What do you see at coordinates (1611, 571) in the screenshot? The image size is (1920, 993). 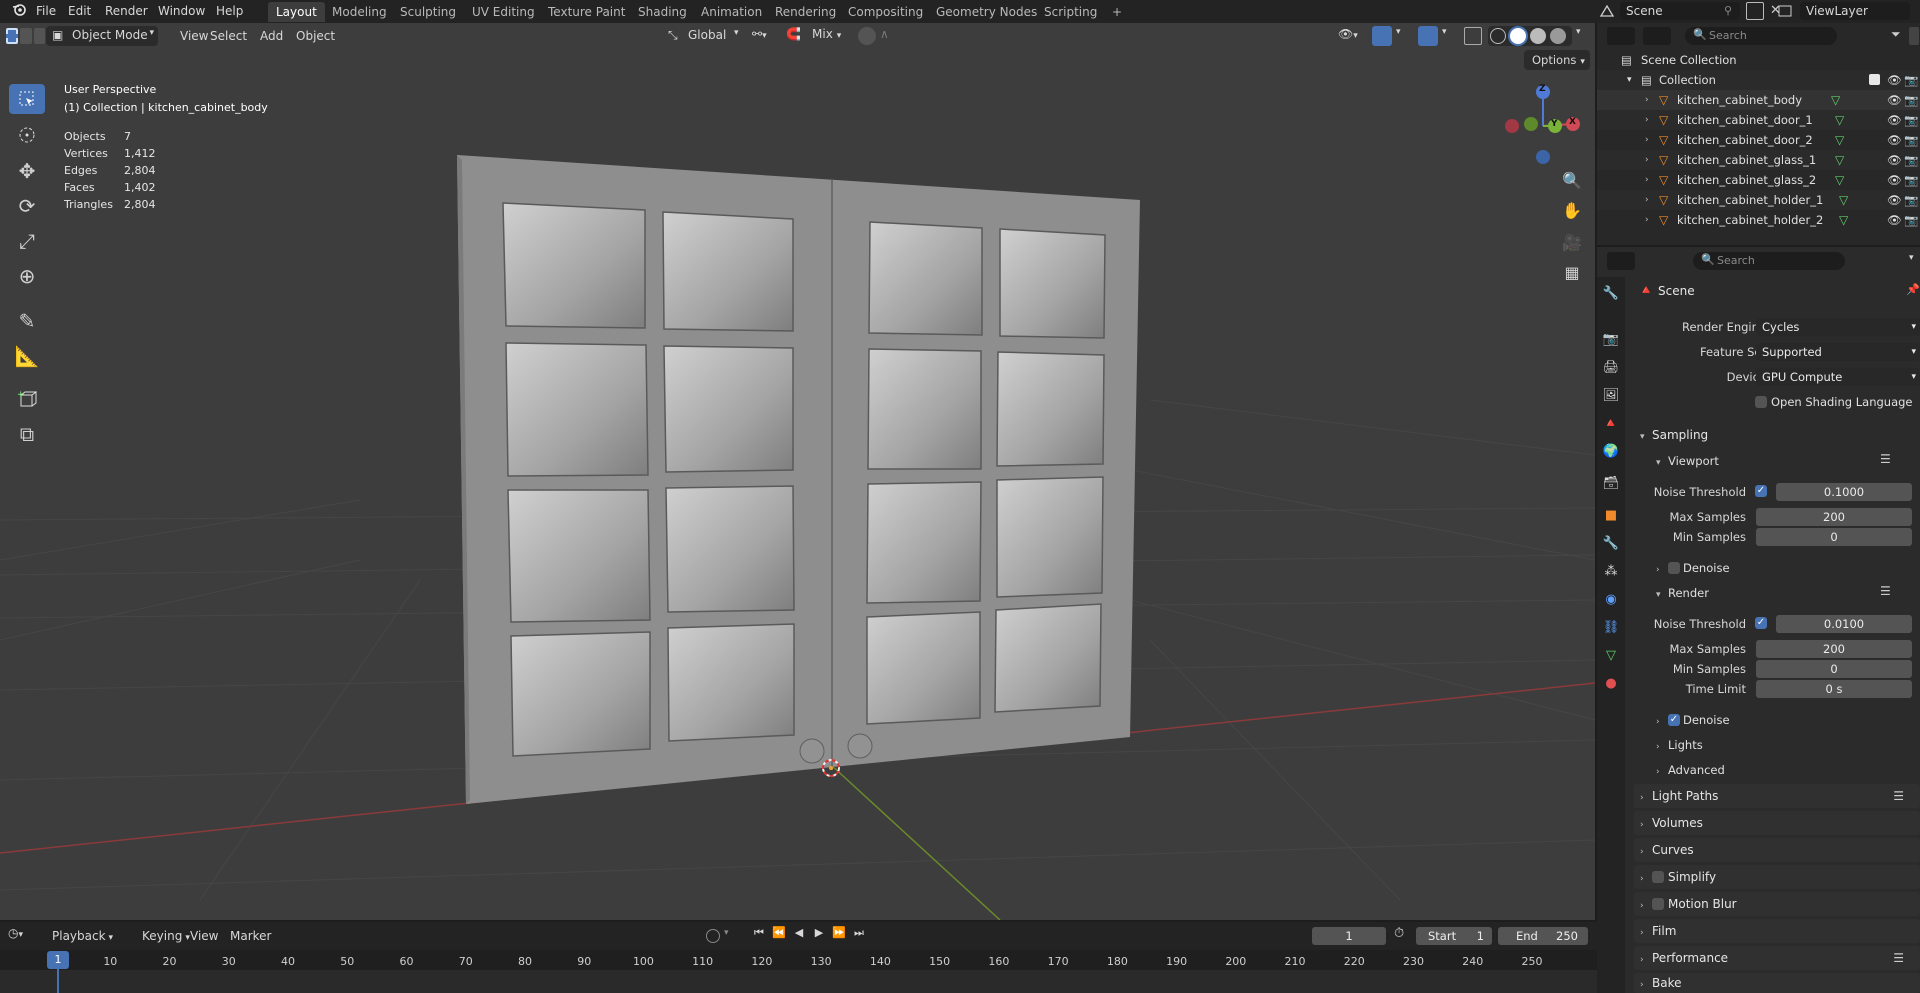 I see `particles-tab-icon: ⁂` at bounding box center [1611, 571].